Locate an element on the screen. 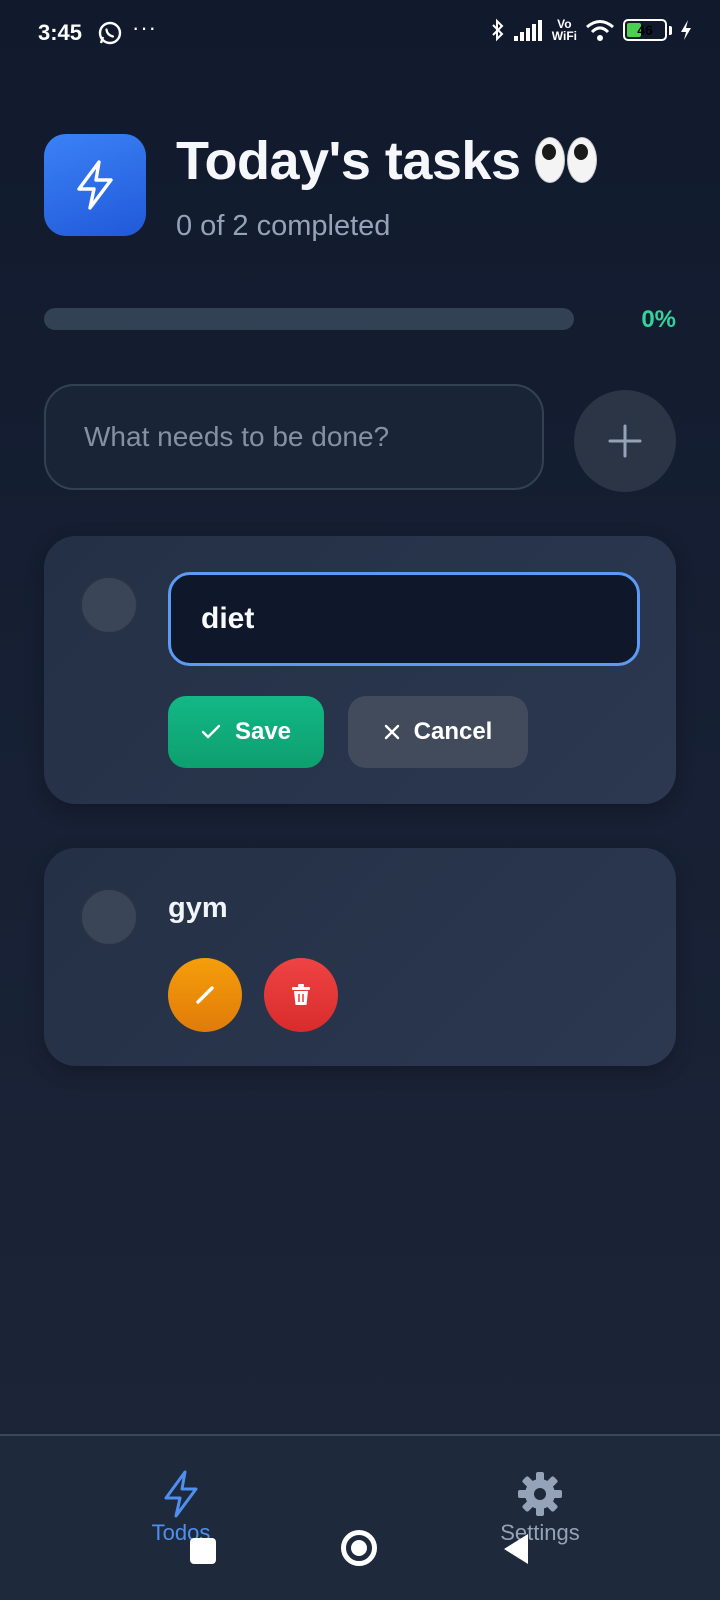  wifi-icon is located at coordinates (600, 30).